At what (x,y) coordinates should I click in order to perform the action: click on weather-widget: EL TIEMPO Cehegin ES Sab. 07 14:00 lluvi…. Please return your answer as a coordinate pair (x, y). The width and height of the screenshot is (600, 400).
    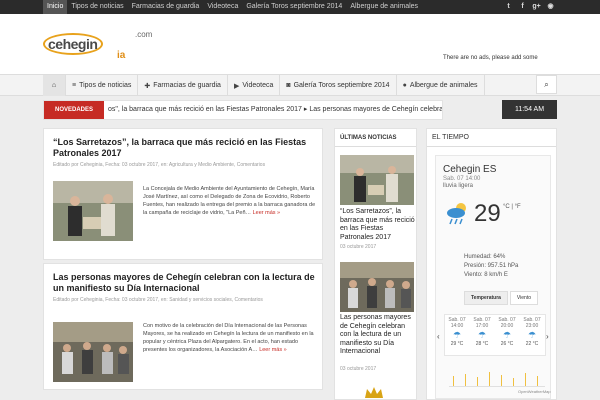
    Looking at the image, I should click on (491, 264).